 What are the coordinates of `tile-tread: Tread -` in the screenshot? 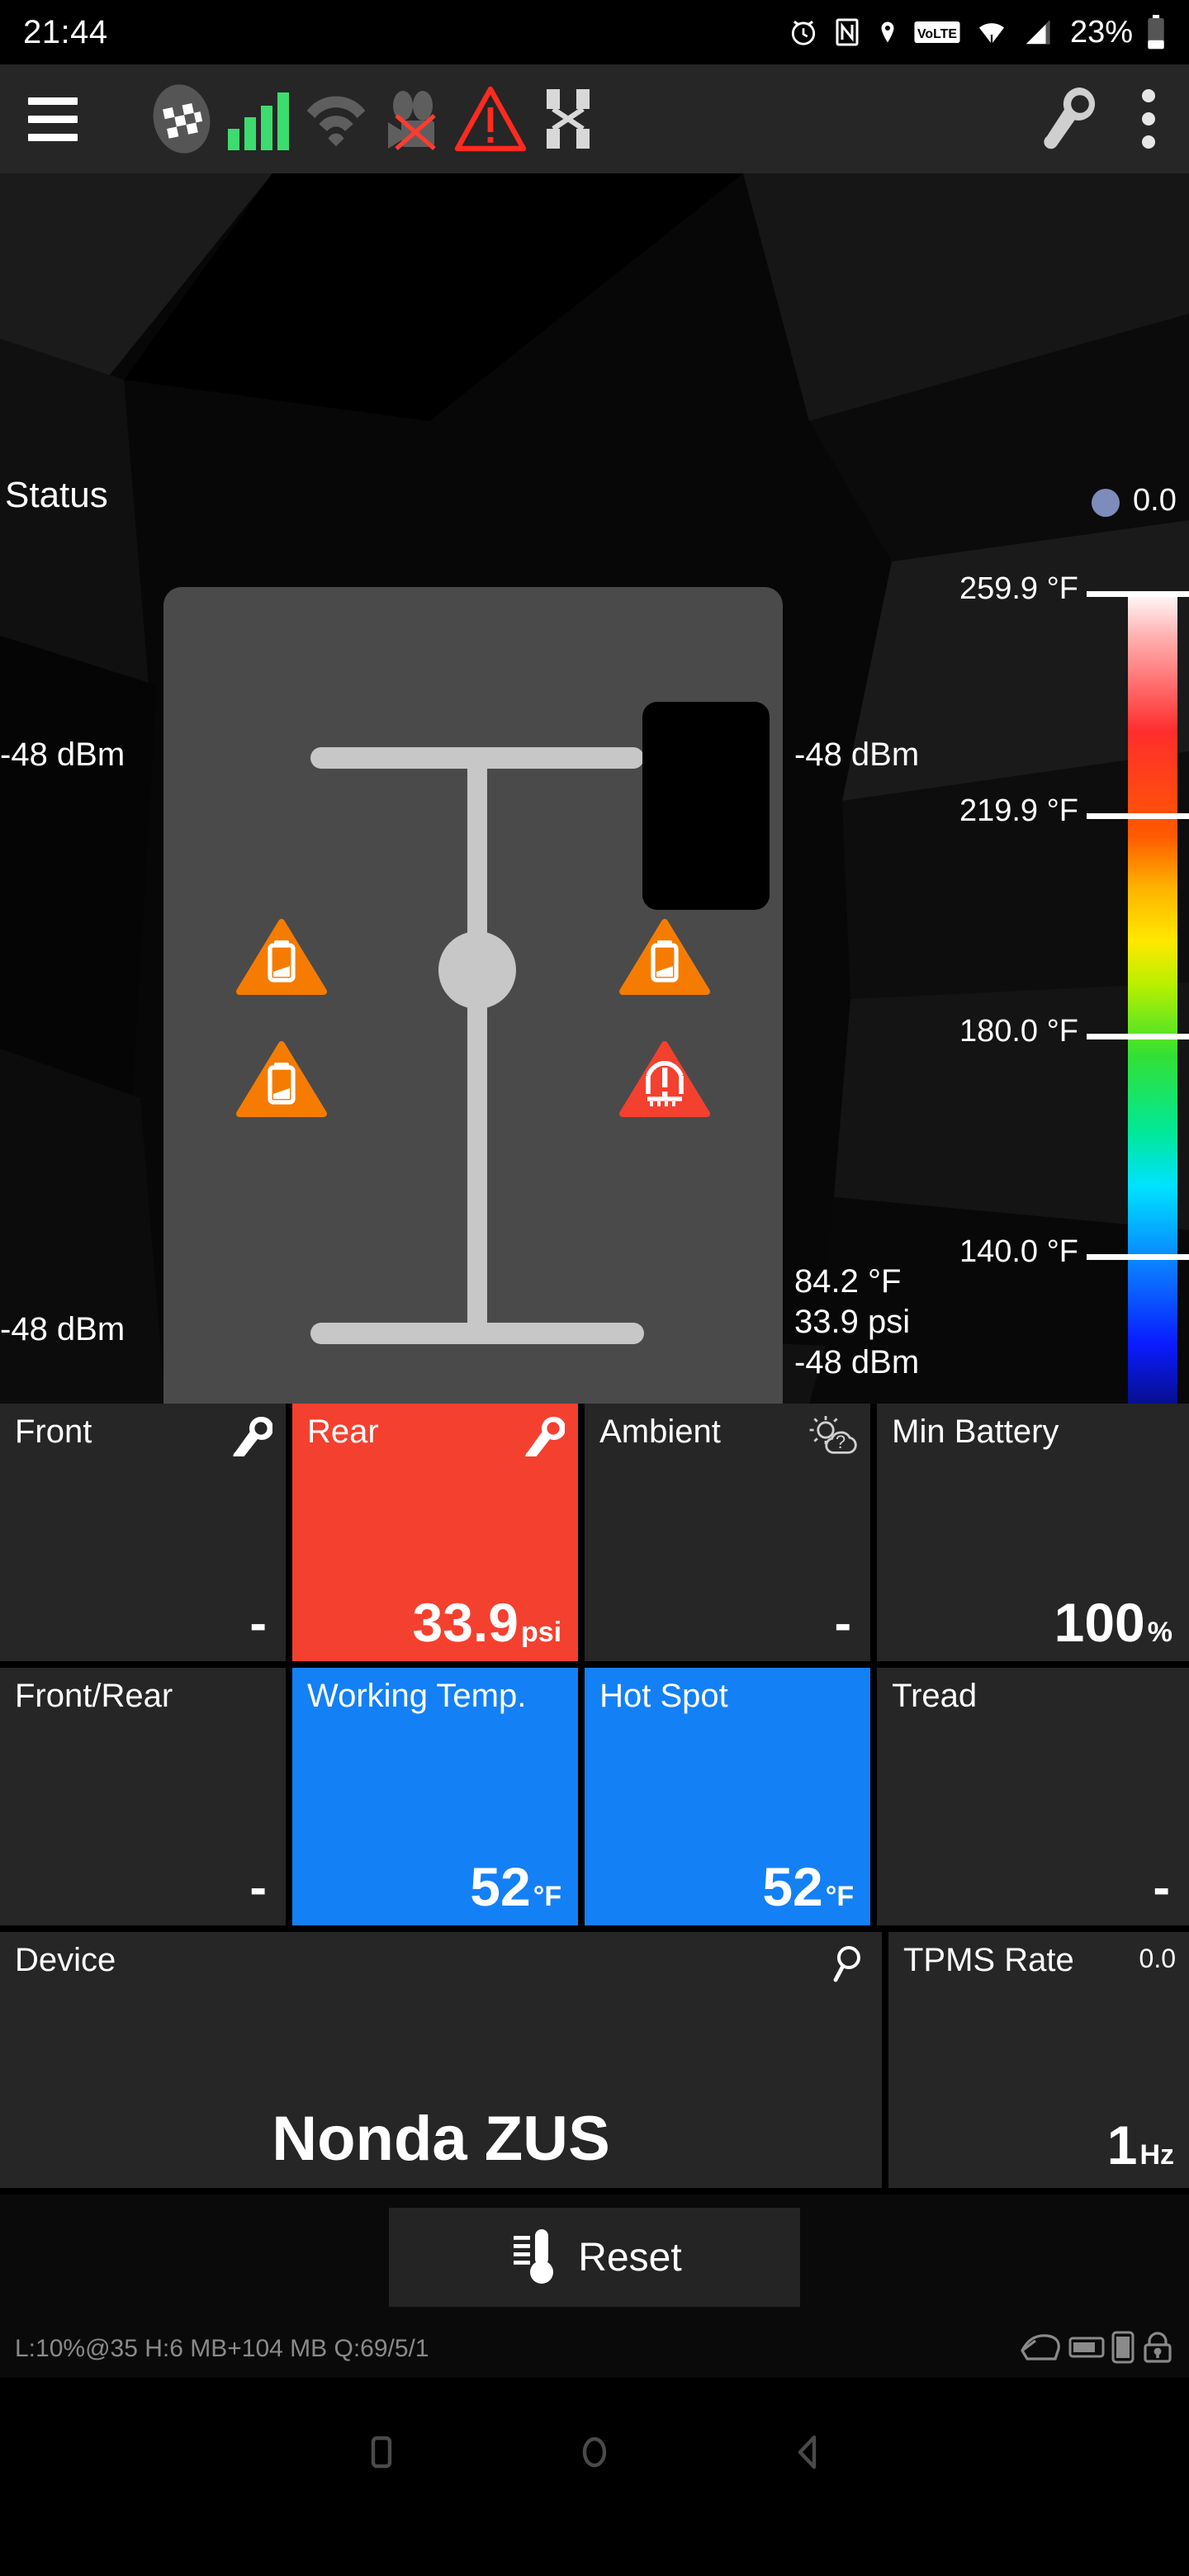 It's located at (1033, 1796).